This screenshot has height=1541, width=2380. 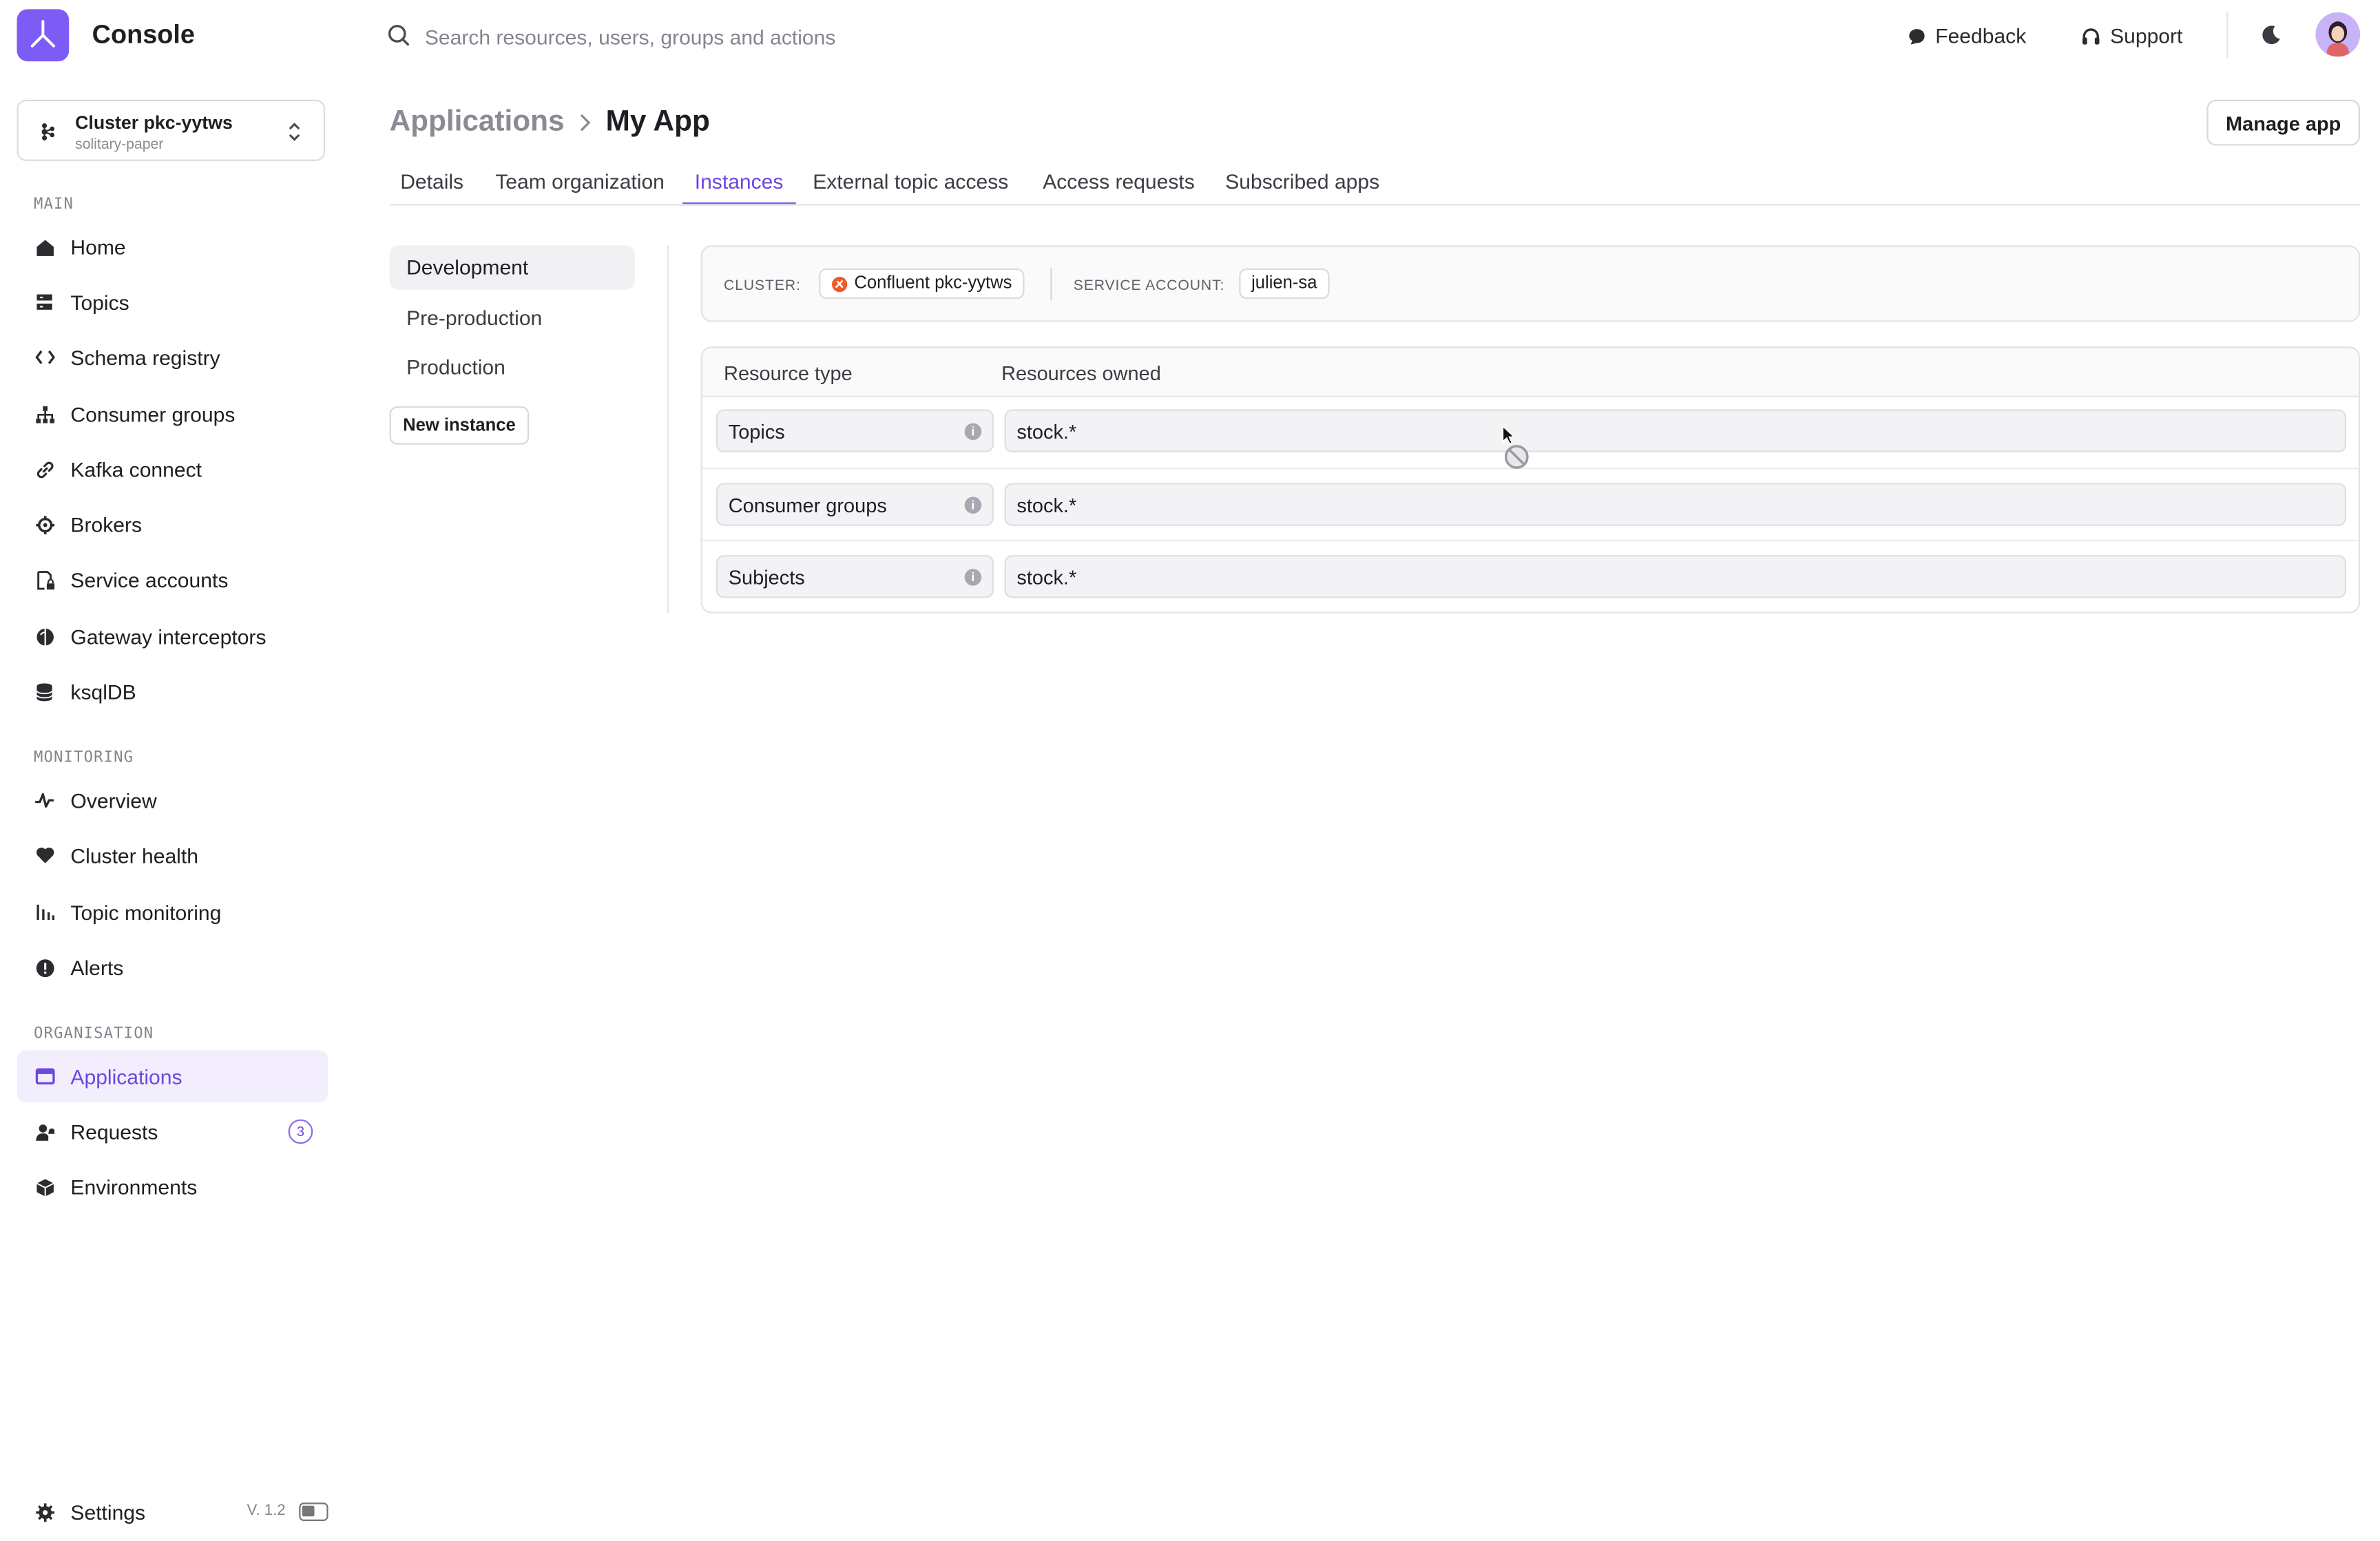 What do you see at coordinates (2271, 36) in the screenshot?
I see `moon-icon` at bounding box center [2271, 36].